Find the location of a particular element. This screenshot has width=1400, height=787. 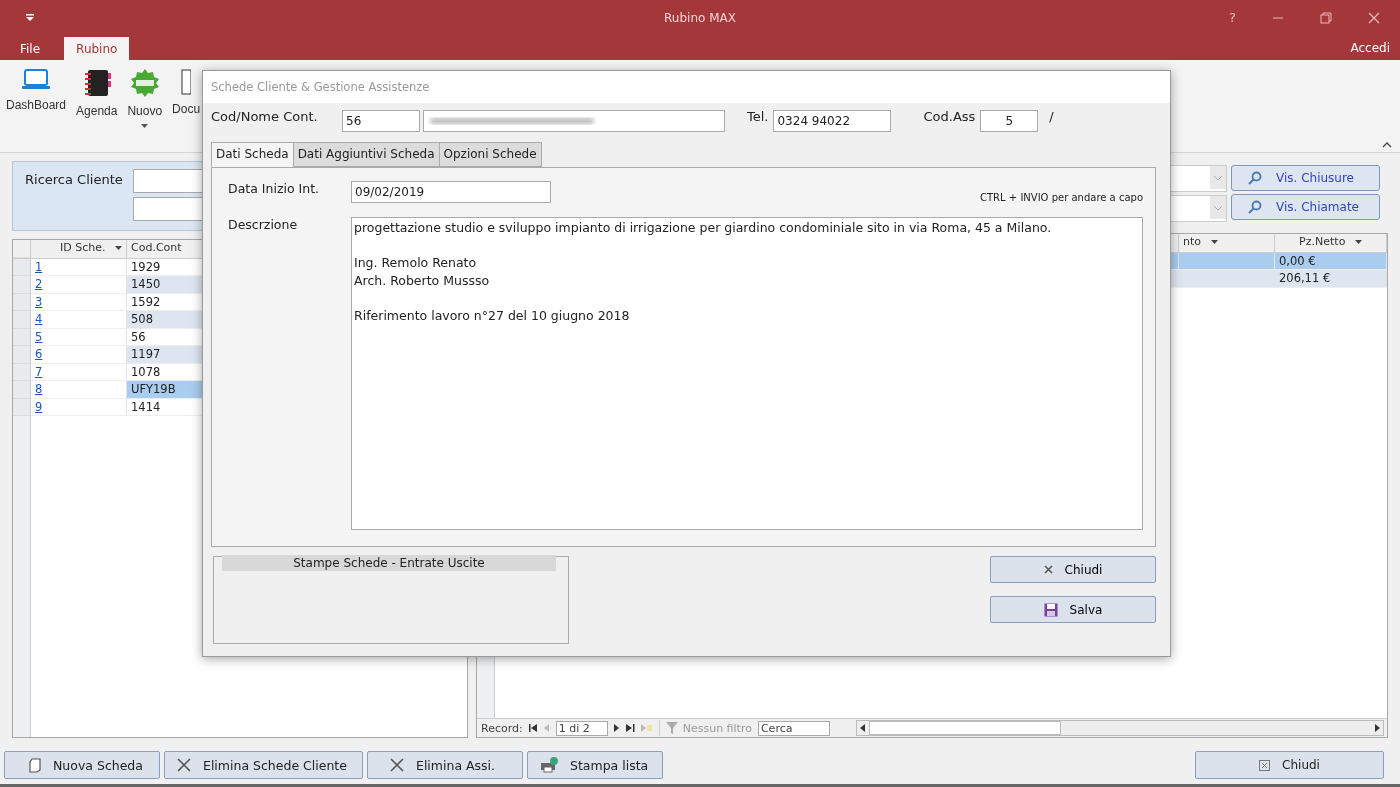

field-label: Cod/Nome Cont. is located at coordinates (265, 116).